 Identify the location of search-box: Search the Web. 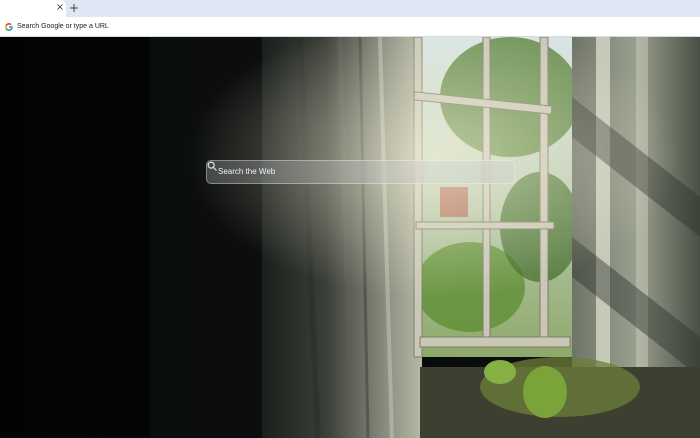
(360, 172).